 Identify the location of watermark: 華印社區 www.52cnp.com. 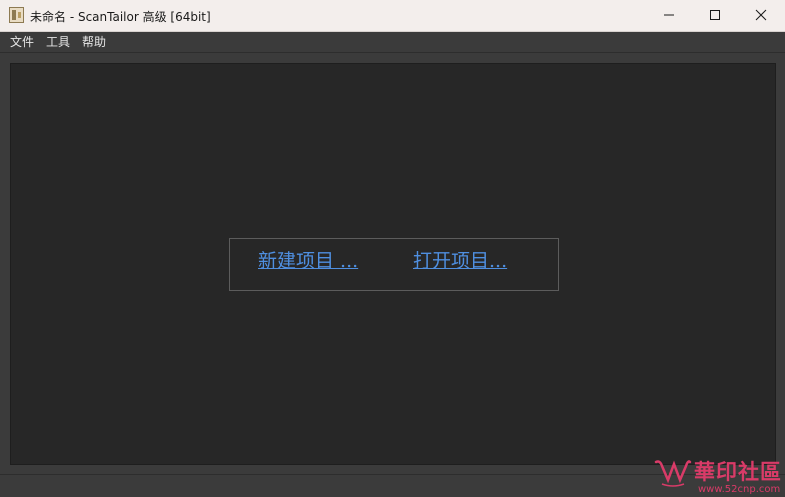
(719, 476).